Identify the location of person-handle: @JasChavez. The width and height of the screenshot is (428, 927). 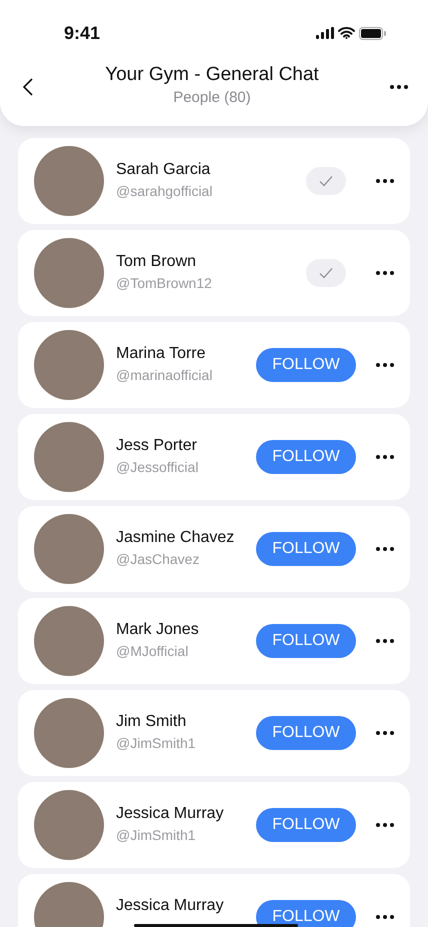
(158, 559).